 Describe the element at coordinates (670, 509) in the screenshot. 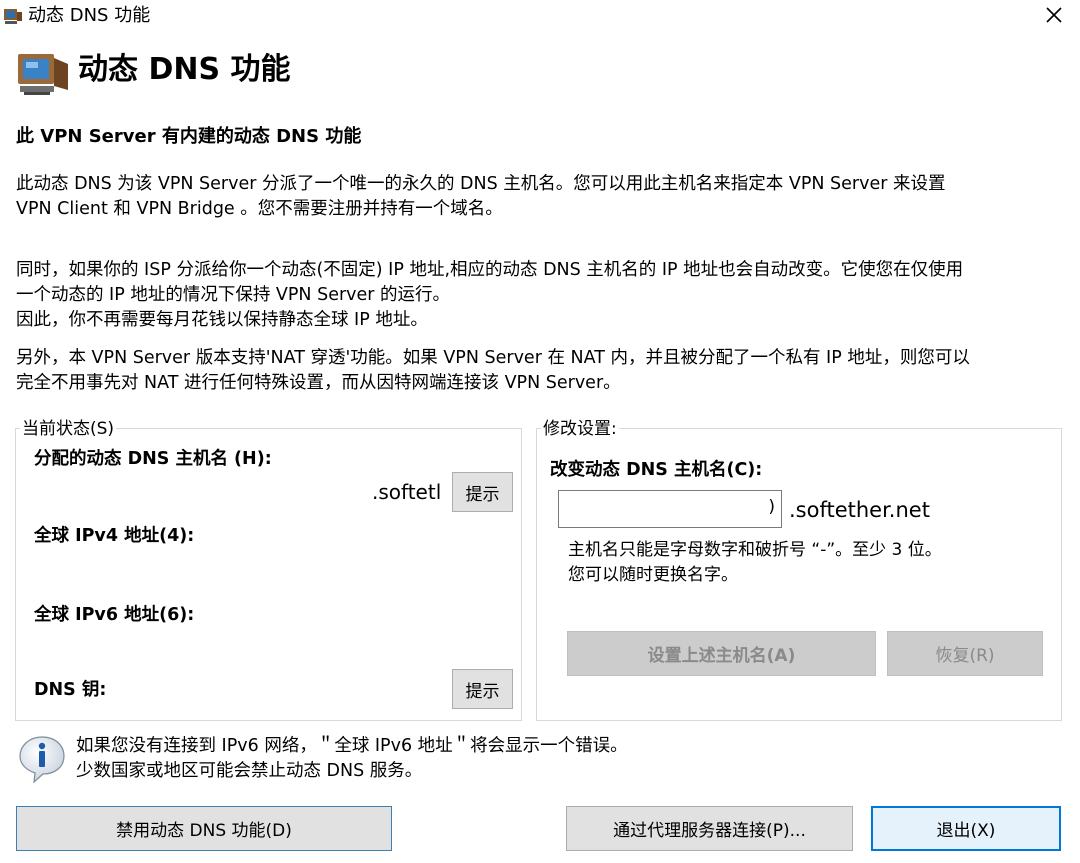

I see `hostname-input: )` at that location.